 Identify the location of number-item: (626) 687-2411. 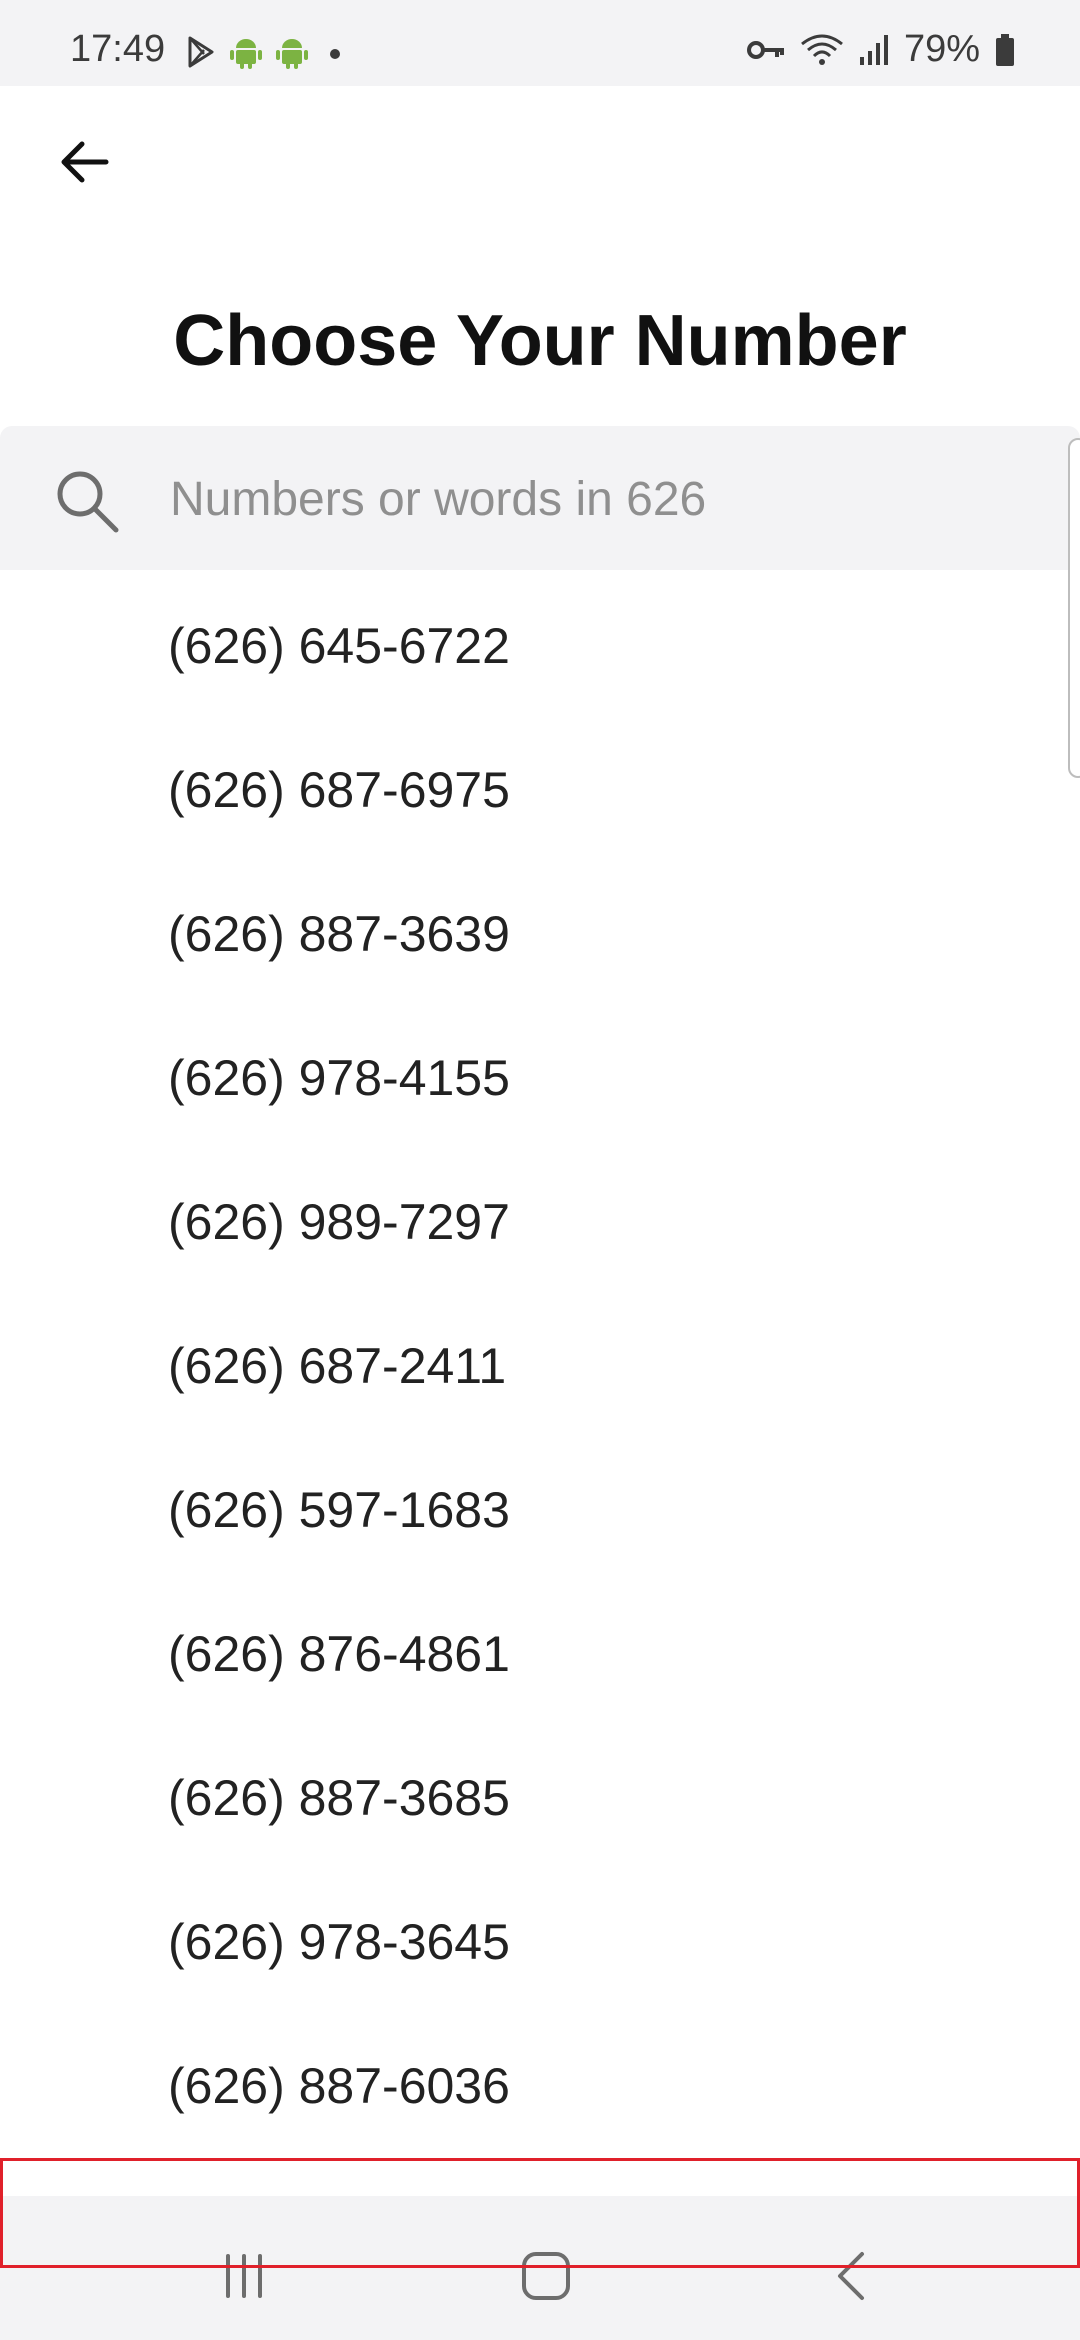
(540, 1366).